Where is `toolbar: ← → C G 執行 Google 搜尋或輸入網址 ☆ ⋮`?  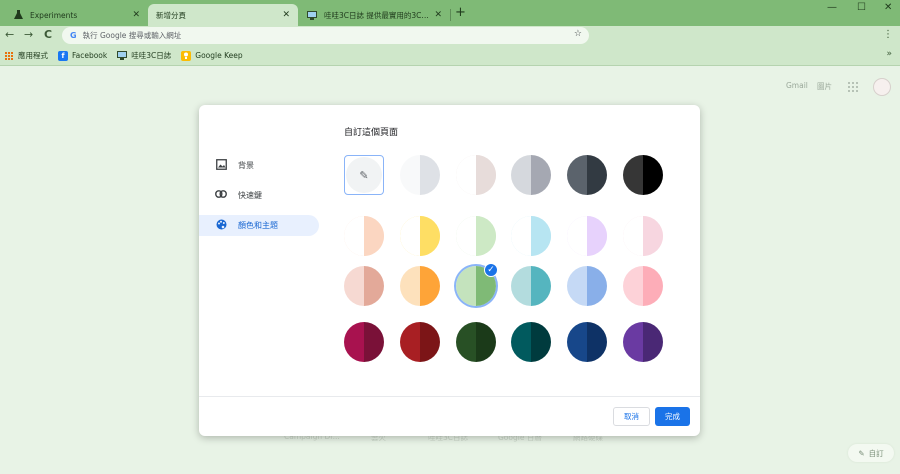
toolbar: ← → C G 執行 Google 搜尋或輸入網址 ☆ ⋮ is located at coordinates (450, 36).